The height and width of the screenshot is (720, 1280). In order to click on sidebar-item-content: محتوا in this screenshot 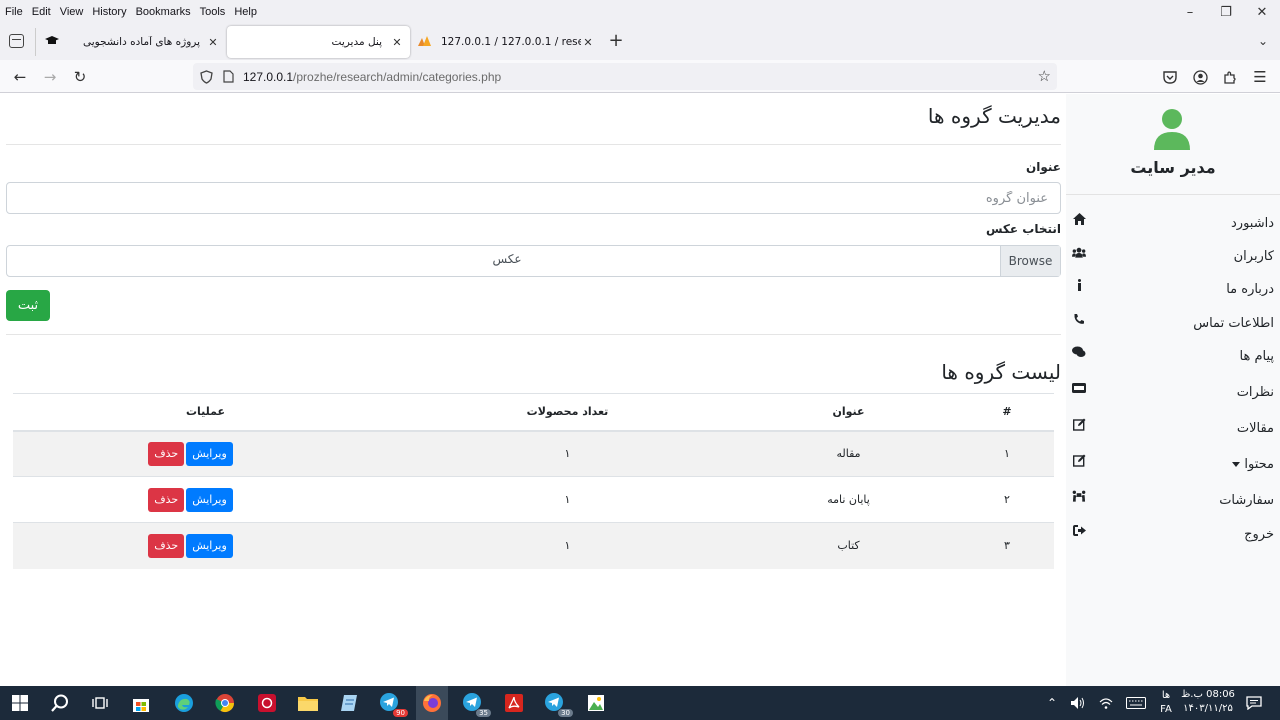, I will do `click(1173, 466)`.